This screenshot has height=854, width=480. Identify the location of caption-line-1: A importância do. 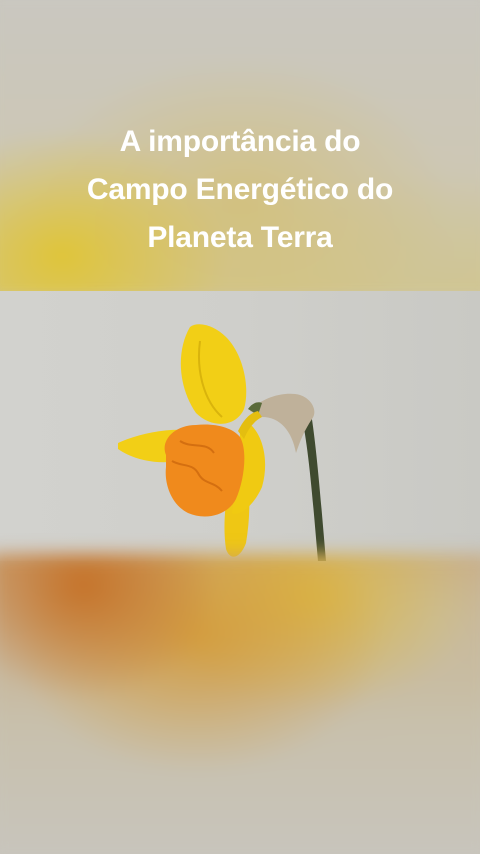
(240, 141).